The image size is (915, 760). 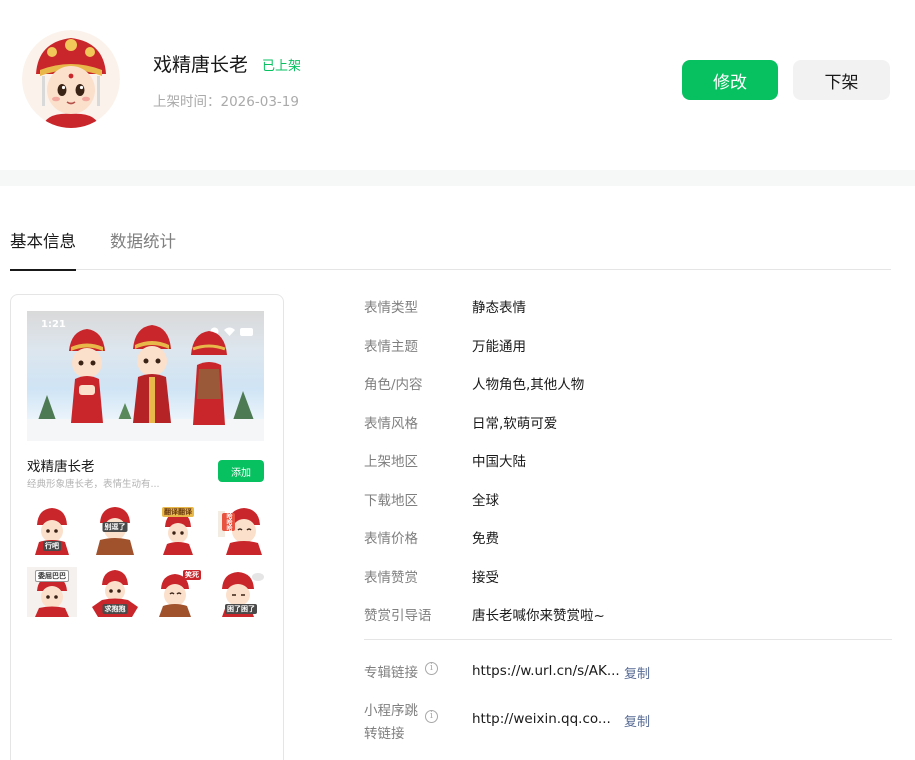 I want to click on info-value: 全球, so click(x=485, y=500).